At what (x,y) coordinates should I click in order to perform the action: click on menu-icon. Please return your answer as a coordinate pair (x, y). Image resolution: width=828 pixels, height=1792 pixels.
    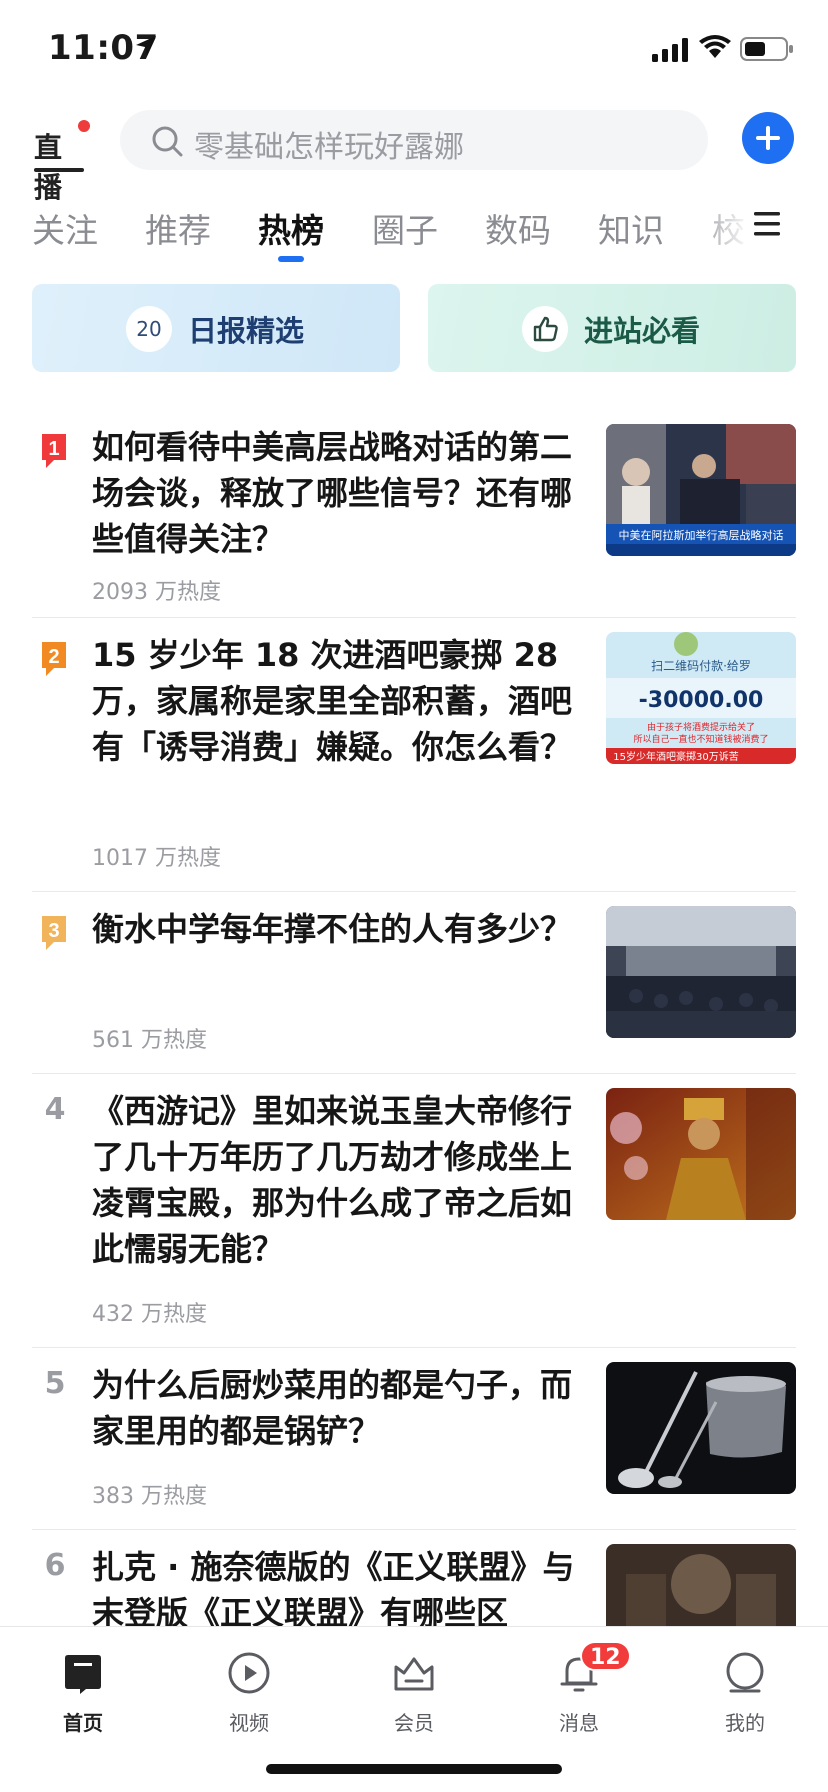
    Looking at the image, I should click on (767, 224).